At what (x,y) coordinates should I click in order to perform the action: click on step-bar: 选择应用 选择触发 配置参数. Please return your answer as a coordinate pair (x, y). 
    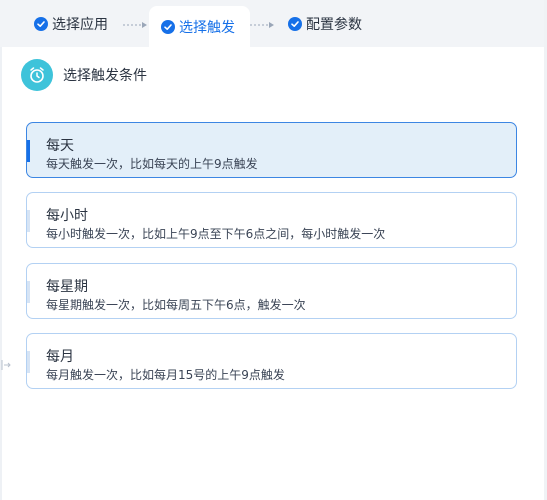
    Looking at the image, I should click on (273, 23).